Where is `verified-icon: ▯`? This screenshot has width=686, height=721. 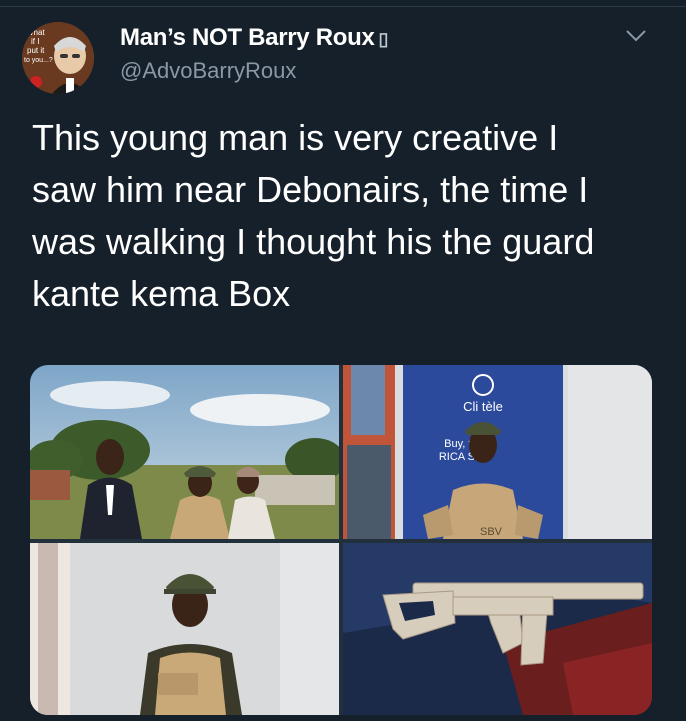
verified-icon: ▯ is located at coordinates (383, 39).